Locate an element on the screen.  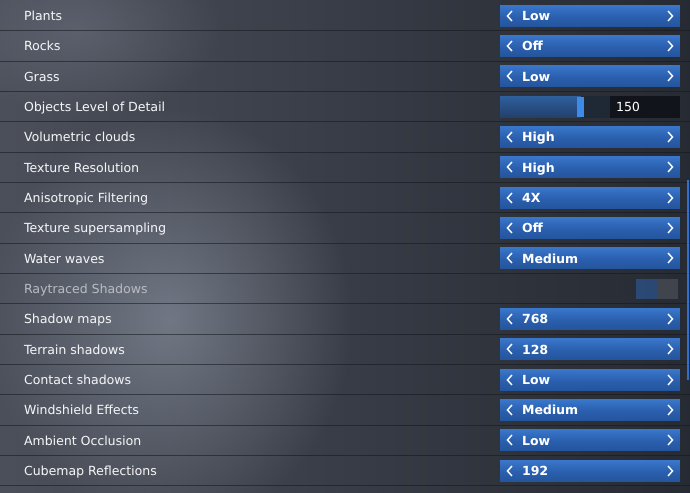
setting-label: Rocks is located at coordinates (42, 46).